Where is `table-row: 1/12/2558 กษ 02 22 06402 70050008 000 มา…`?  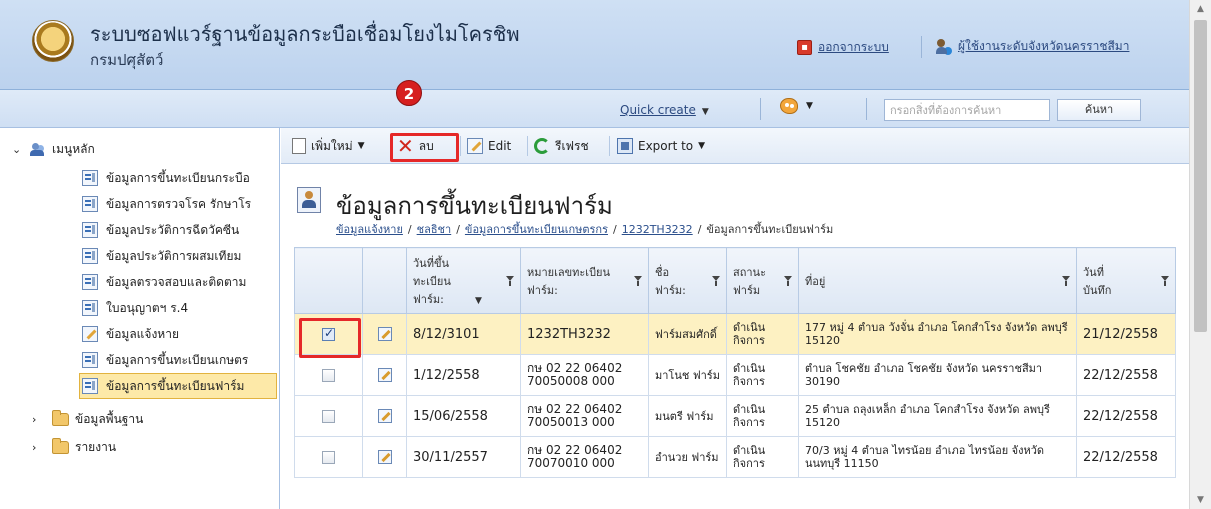
table-row: 1/12/2558 กษ 02 22 06402 70050008 000 มา… is located at coordinates (735, 375).